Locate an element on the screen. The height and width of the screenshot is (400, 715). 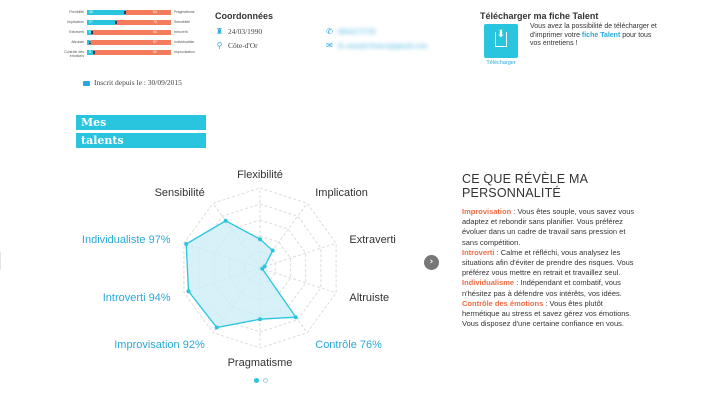
profile-bar: 36 64 is located at coordinates (129, 12).